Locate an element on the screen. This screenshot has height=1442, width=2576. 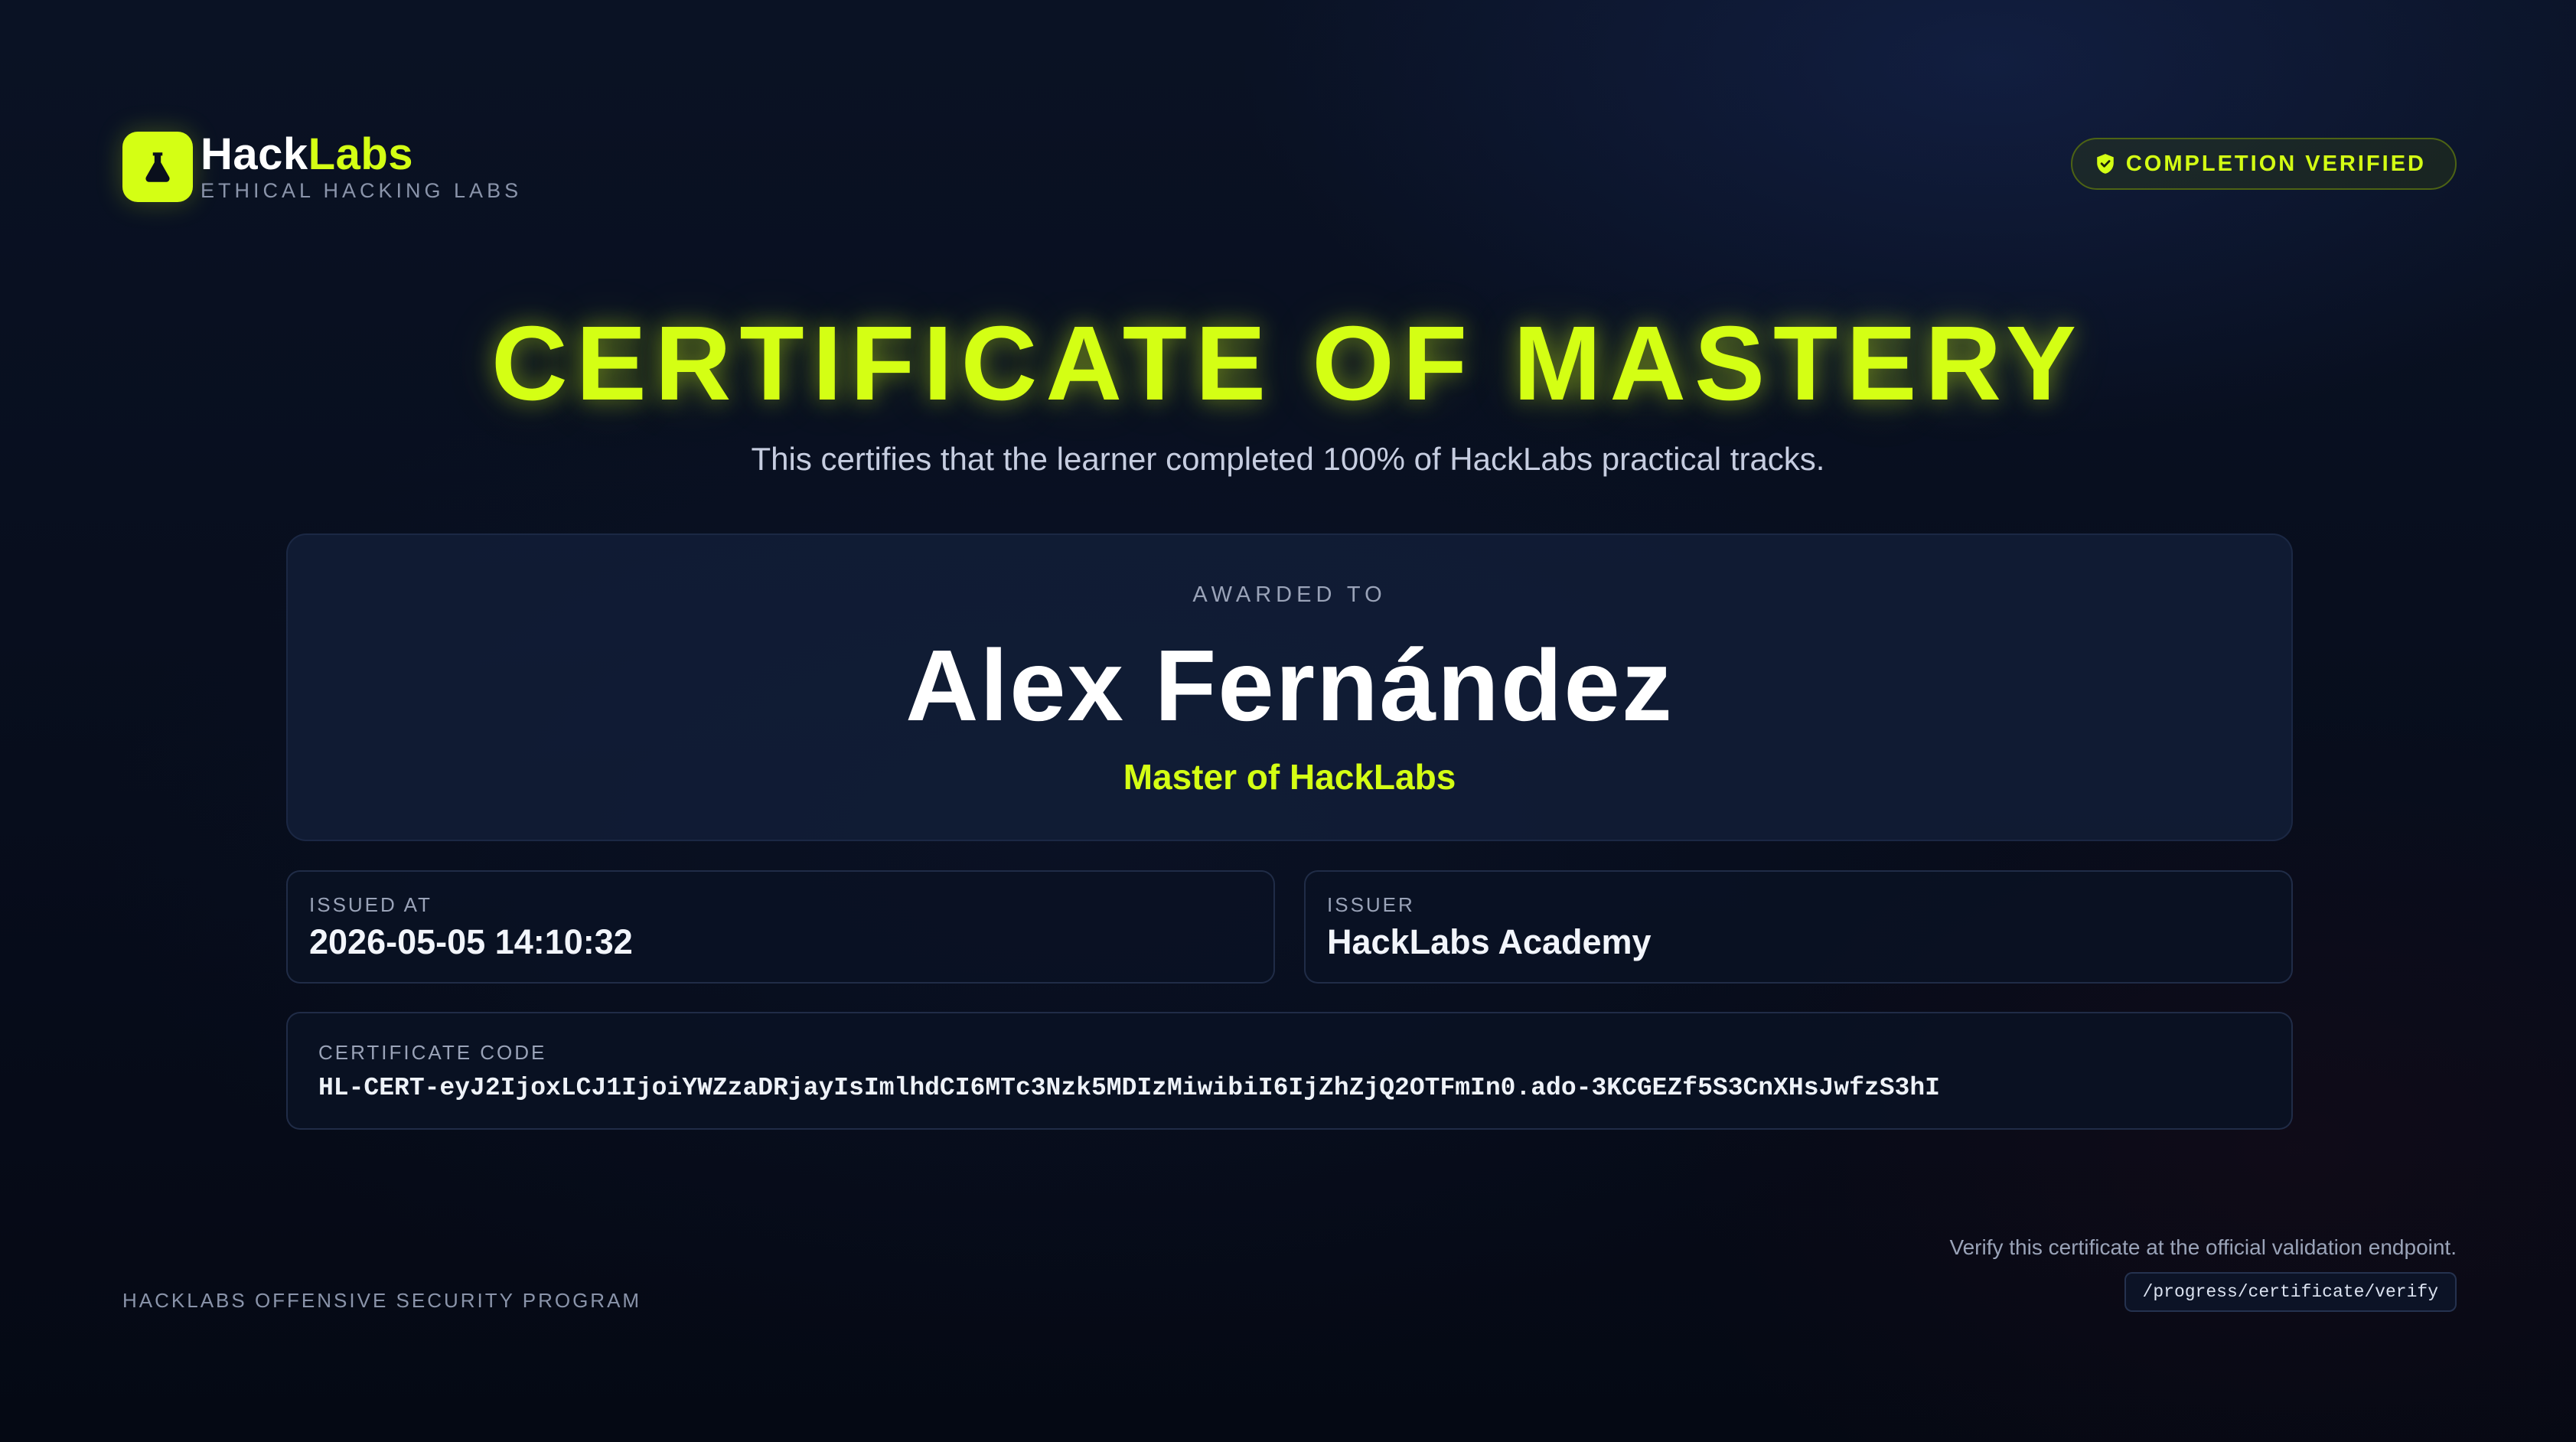
certificate-code-label: CERTIFICATE CODE is located at coordinates (432, 1053).